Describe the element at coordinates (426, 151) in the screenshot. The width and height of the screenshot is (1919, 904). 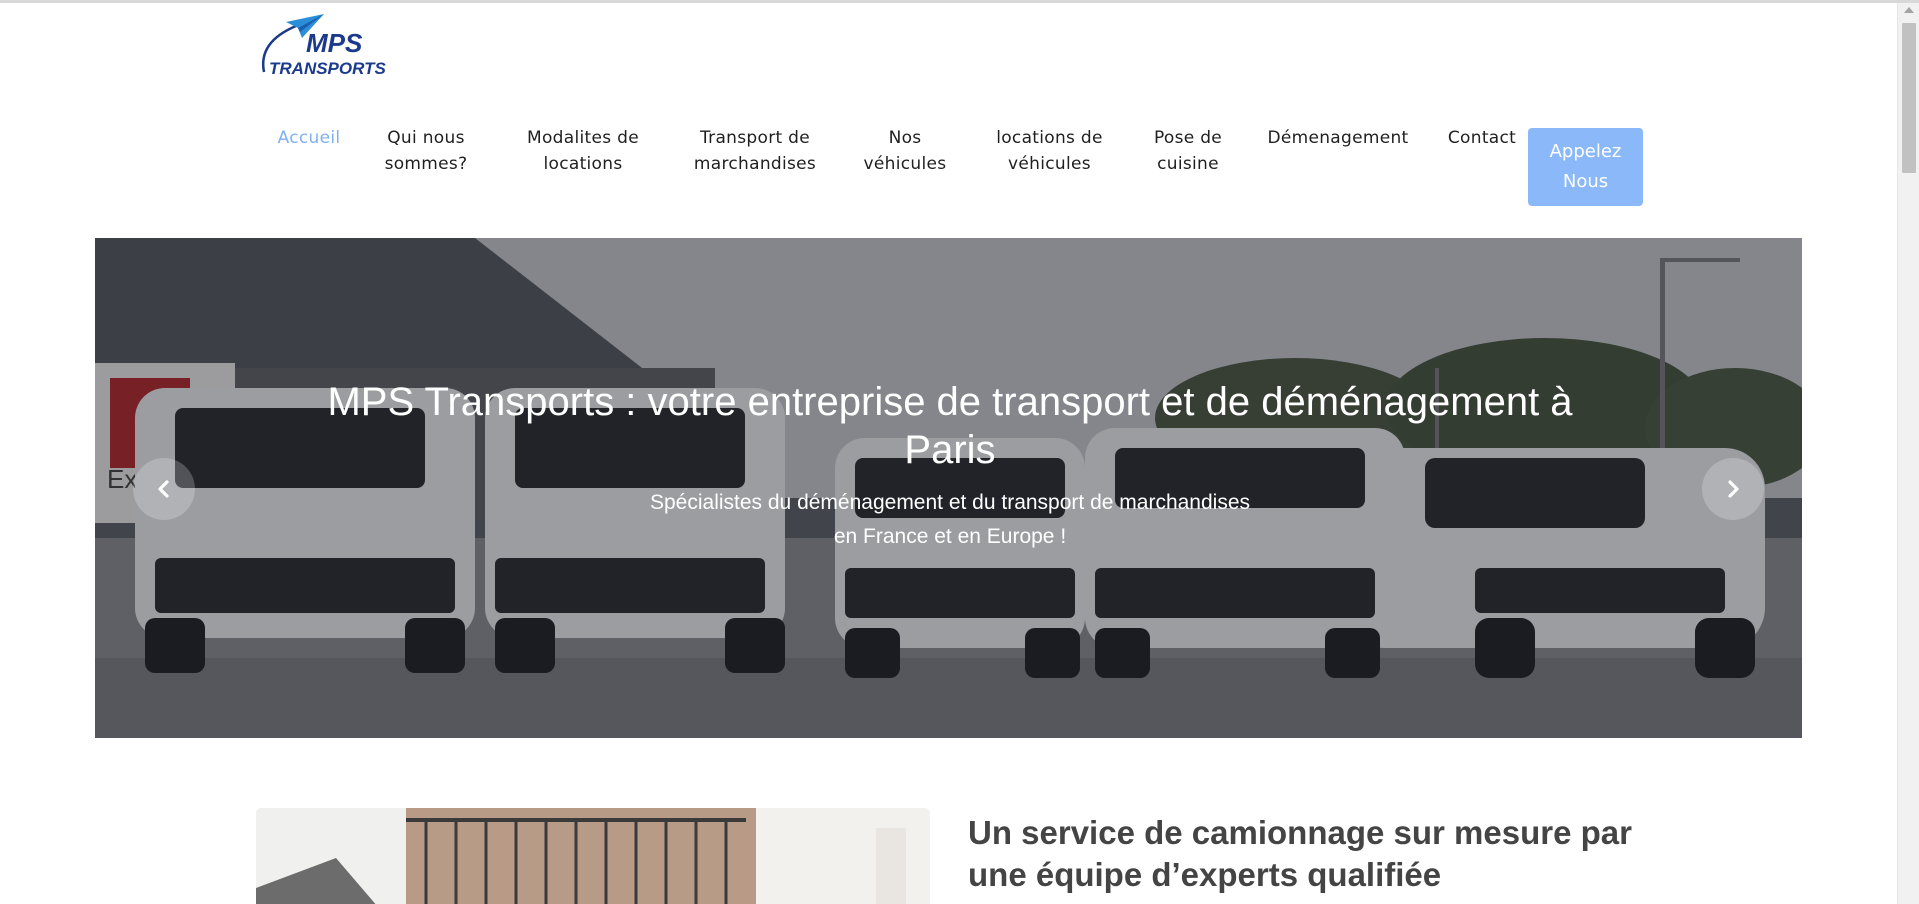
I see `nav-item-qui-nous-sommes: Qui nous sommes?` at that location.